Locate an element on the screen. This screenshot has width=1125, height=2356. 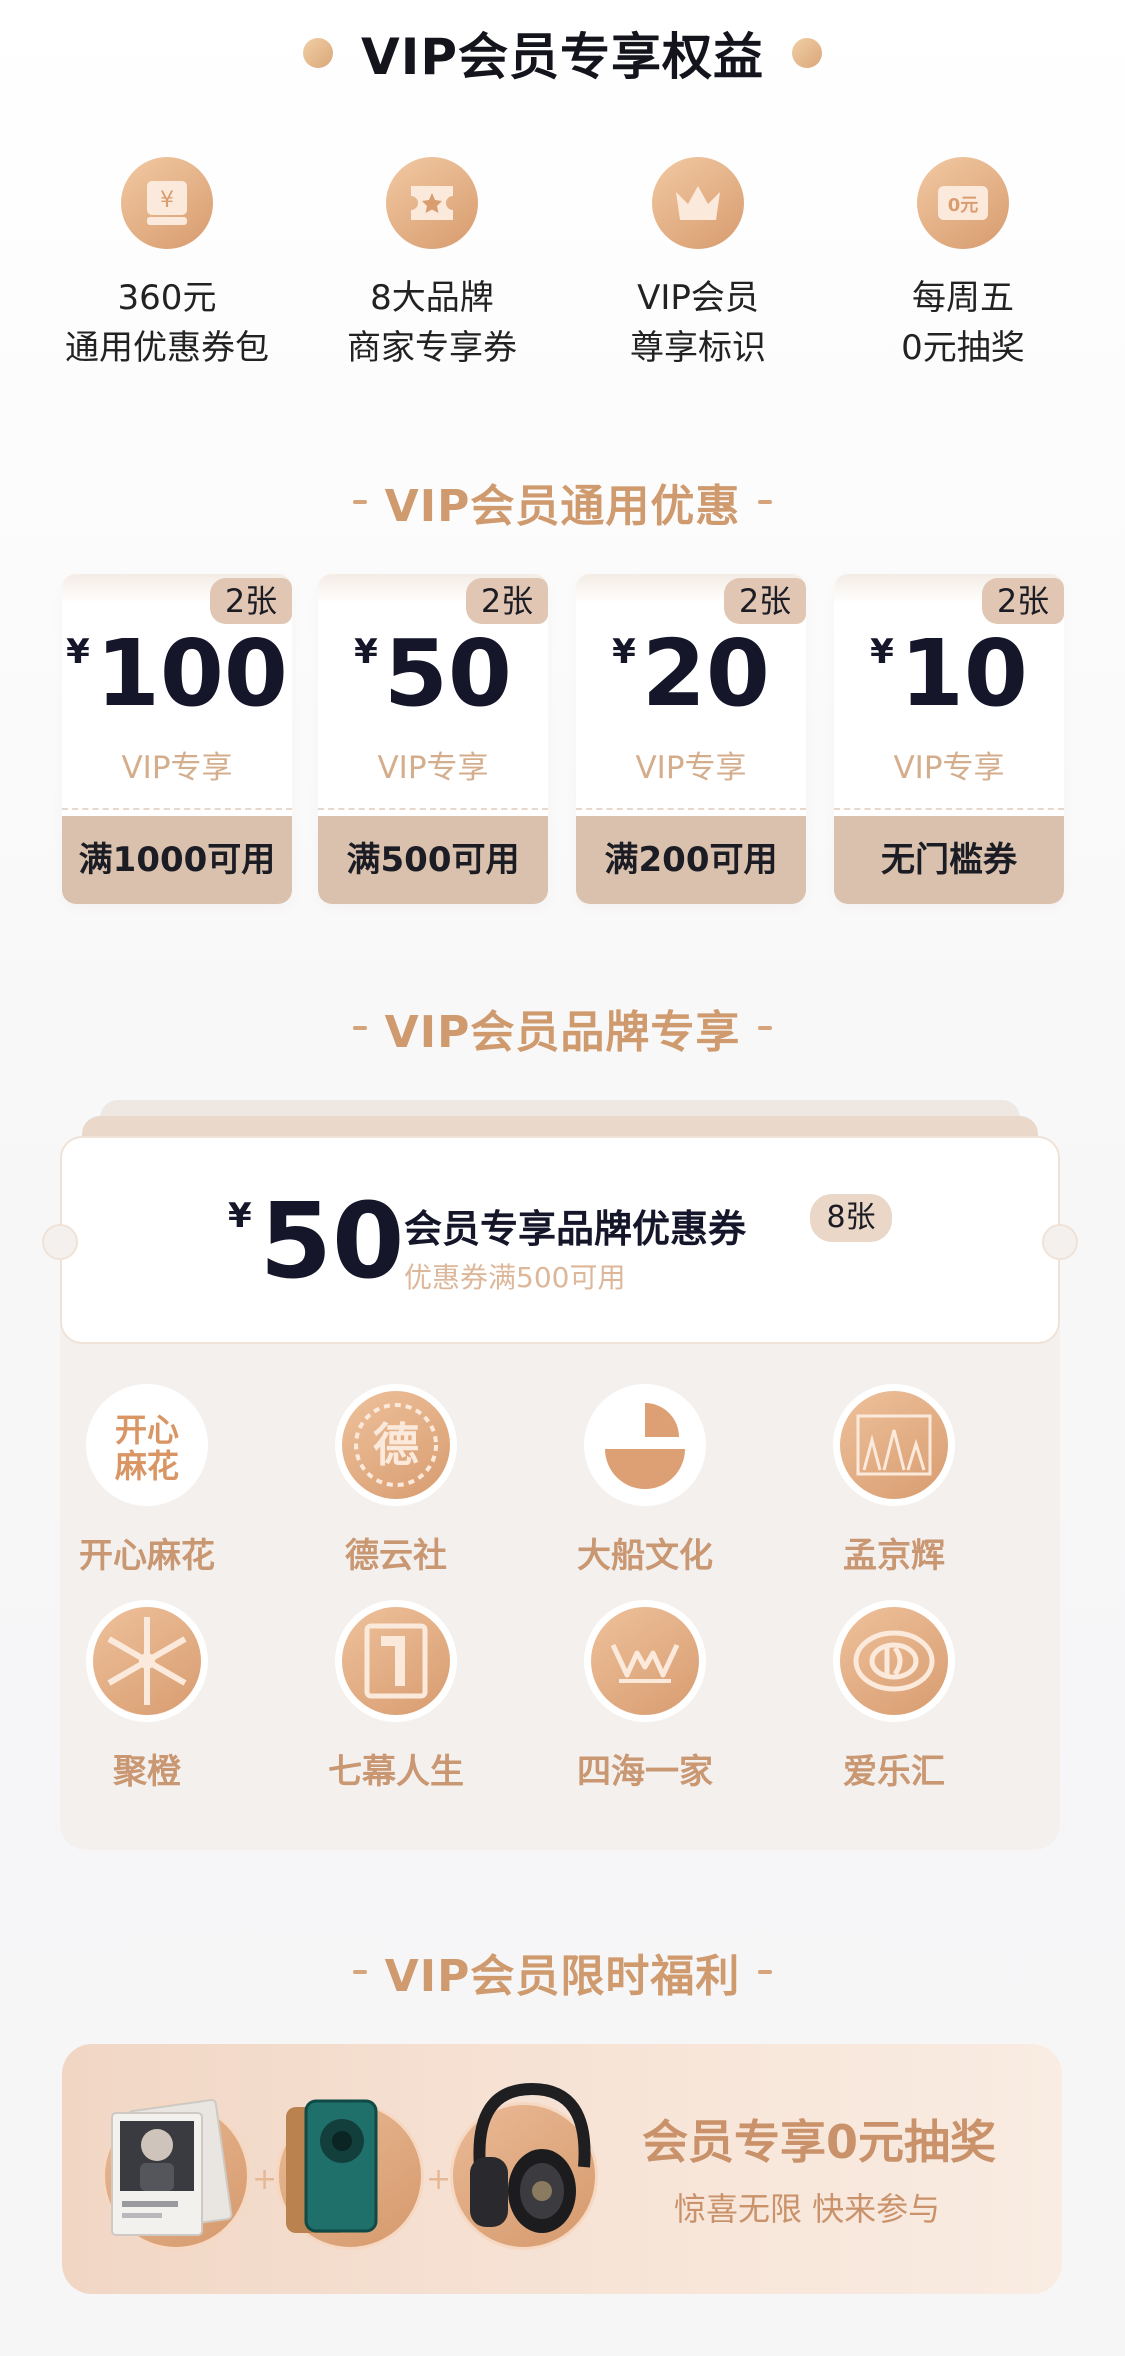
brand-item-dachuan: 大船文化 is located at coordinates (645, 1480).